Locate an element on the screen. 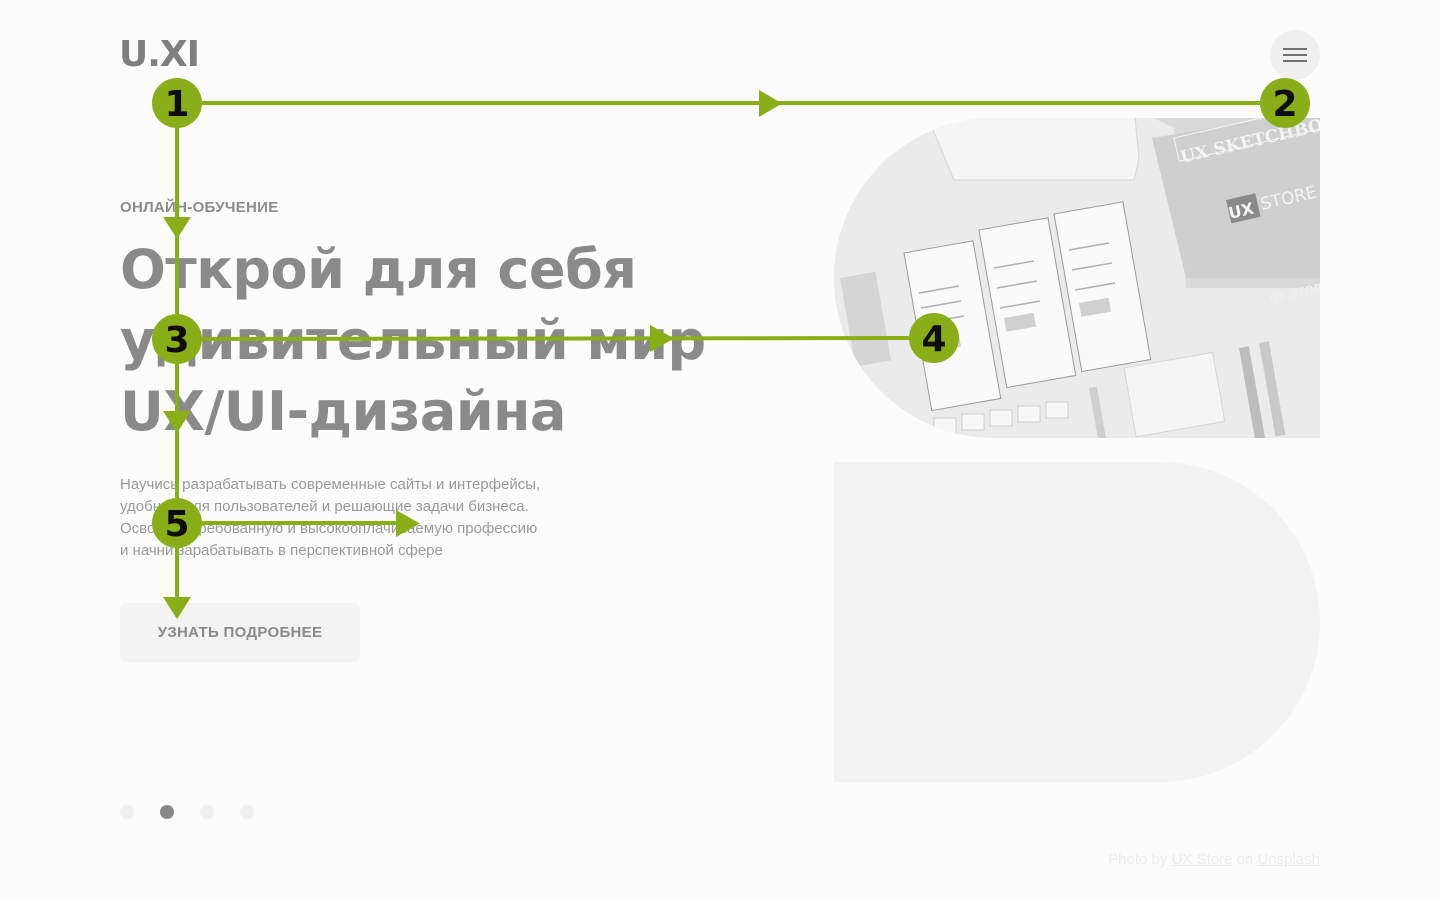 The image size is (1440, 900). hero-title-line: Открой для себя is located at coordinates (378, 269).